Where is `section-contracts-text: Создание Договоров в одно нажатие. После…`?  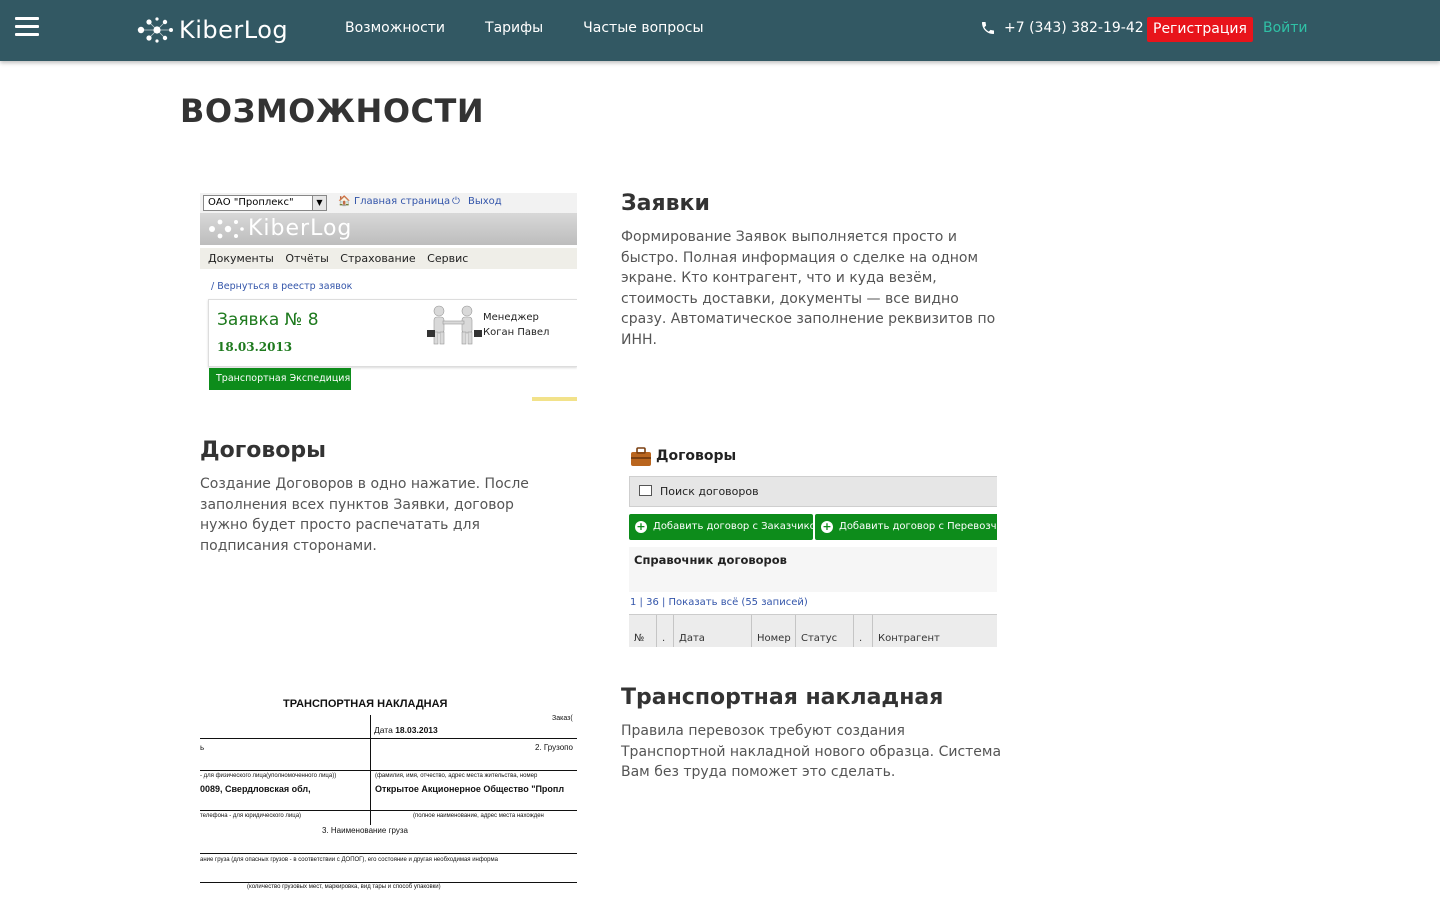 section-contracts-text: Создание Договоров в одно нажатие. После… is located at coordinates (364, 515).